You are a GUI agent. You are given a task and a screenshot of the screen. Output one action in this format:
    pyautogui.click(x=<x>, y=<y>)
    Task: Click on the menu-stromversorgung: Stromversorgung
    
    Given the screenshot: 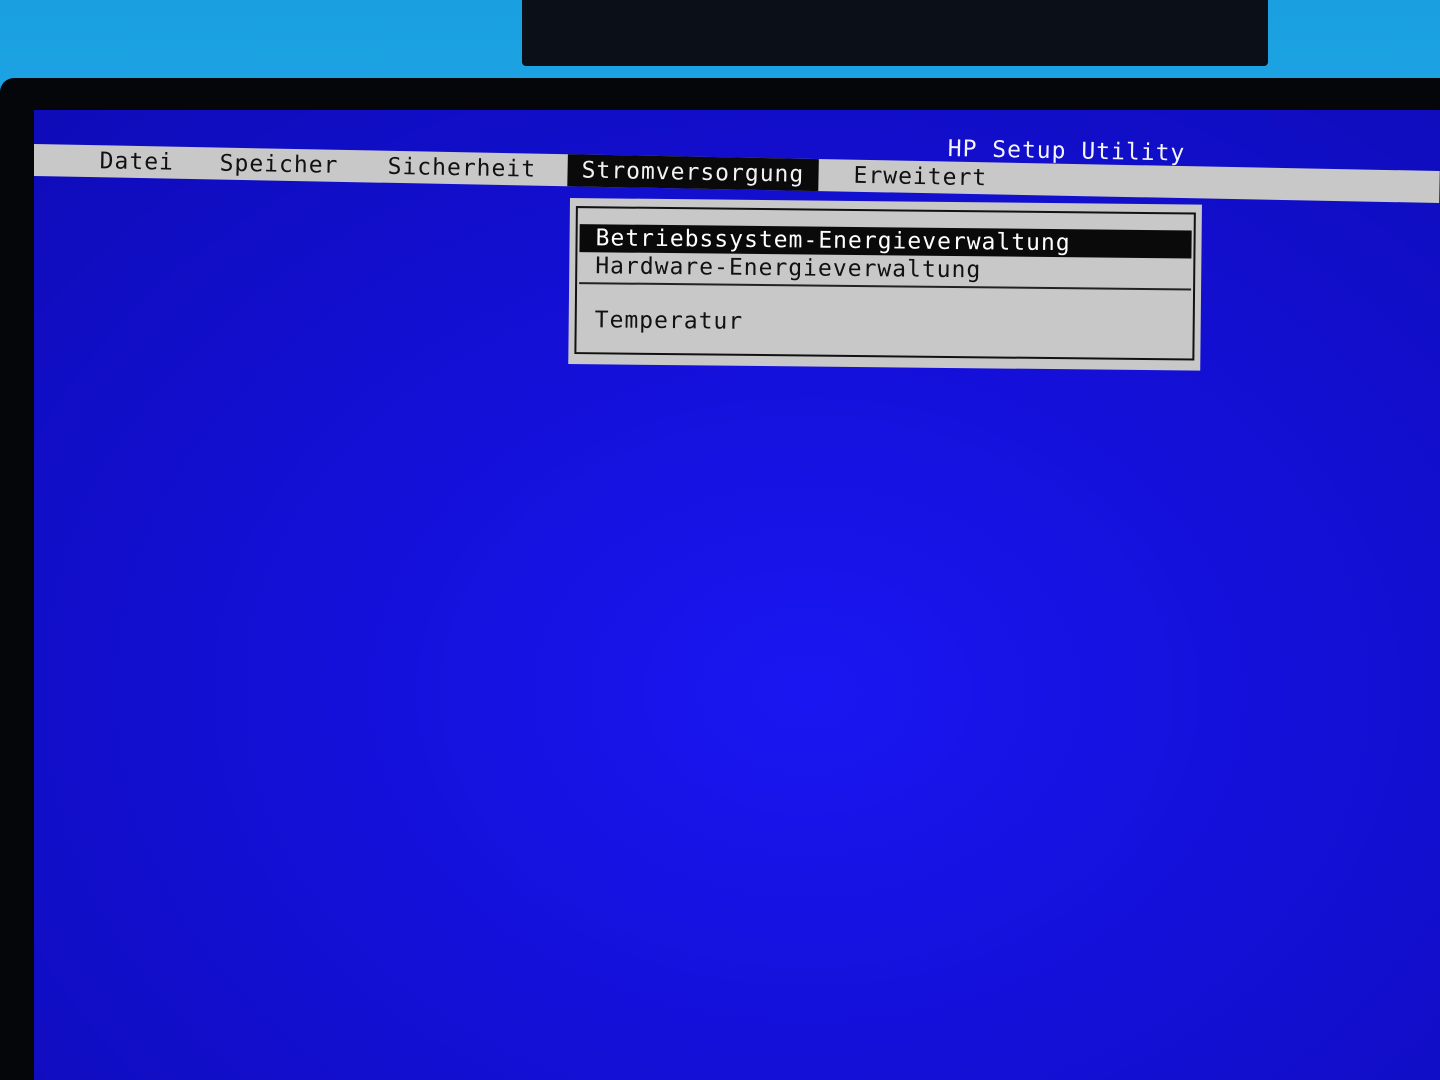 What is the action you would take?
    pyautogui.click(x=693, y=173)
    